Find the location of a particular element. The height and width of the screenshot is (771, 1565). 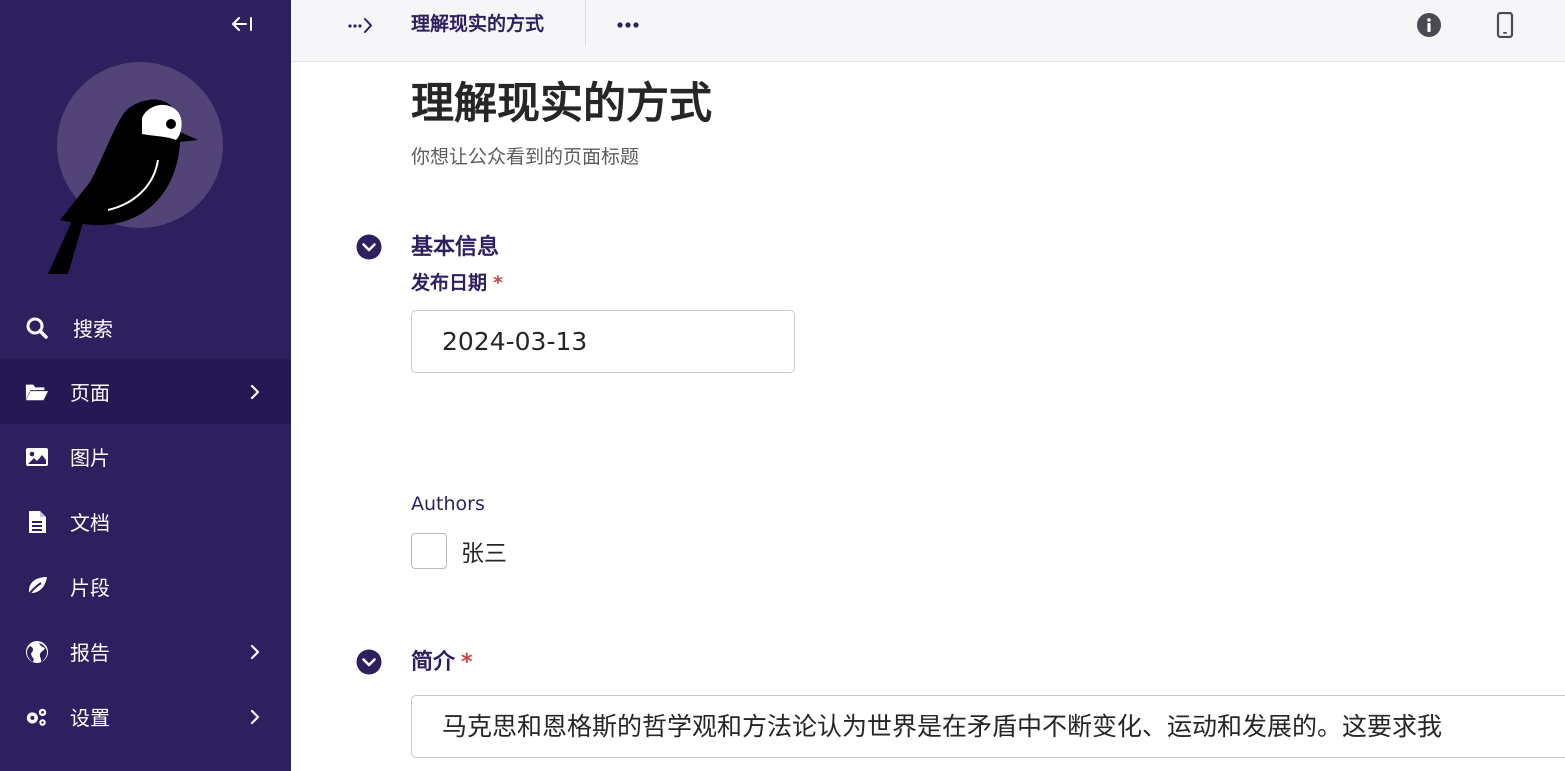

header-divider is located at coordinates (585, 23).